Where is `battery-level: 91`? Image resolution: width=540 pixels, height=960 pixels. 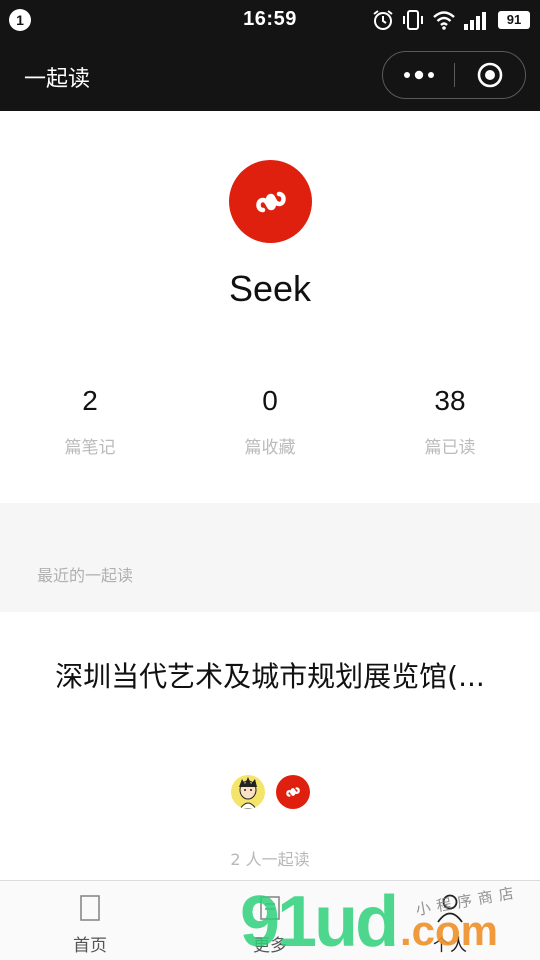 battery-level: 91 is located at coordinates (514, 20).